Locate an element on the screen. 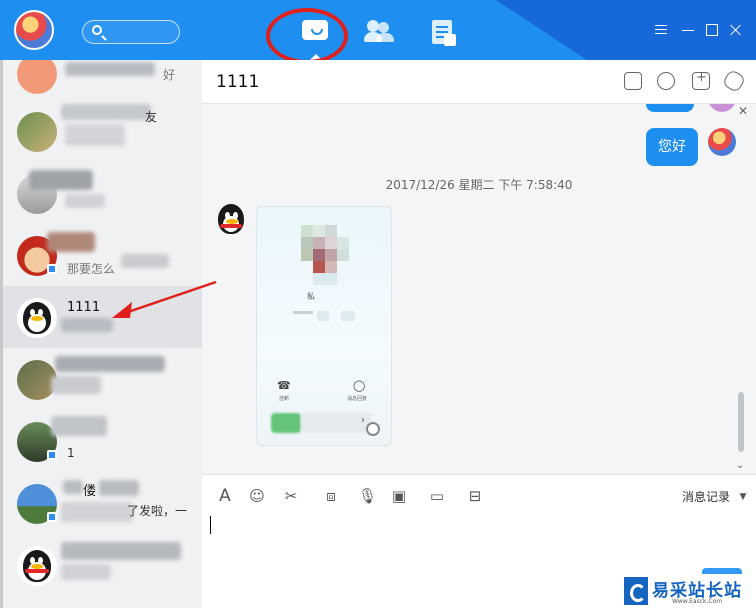  text-caret is located at coordinates (210, 525).